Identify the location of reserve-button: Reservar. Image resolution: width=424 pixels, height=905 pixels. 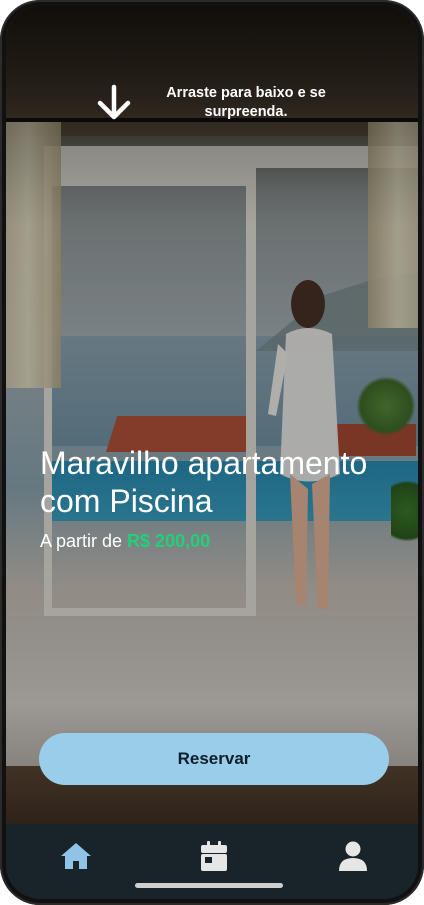
(214, 759).